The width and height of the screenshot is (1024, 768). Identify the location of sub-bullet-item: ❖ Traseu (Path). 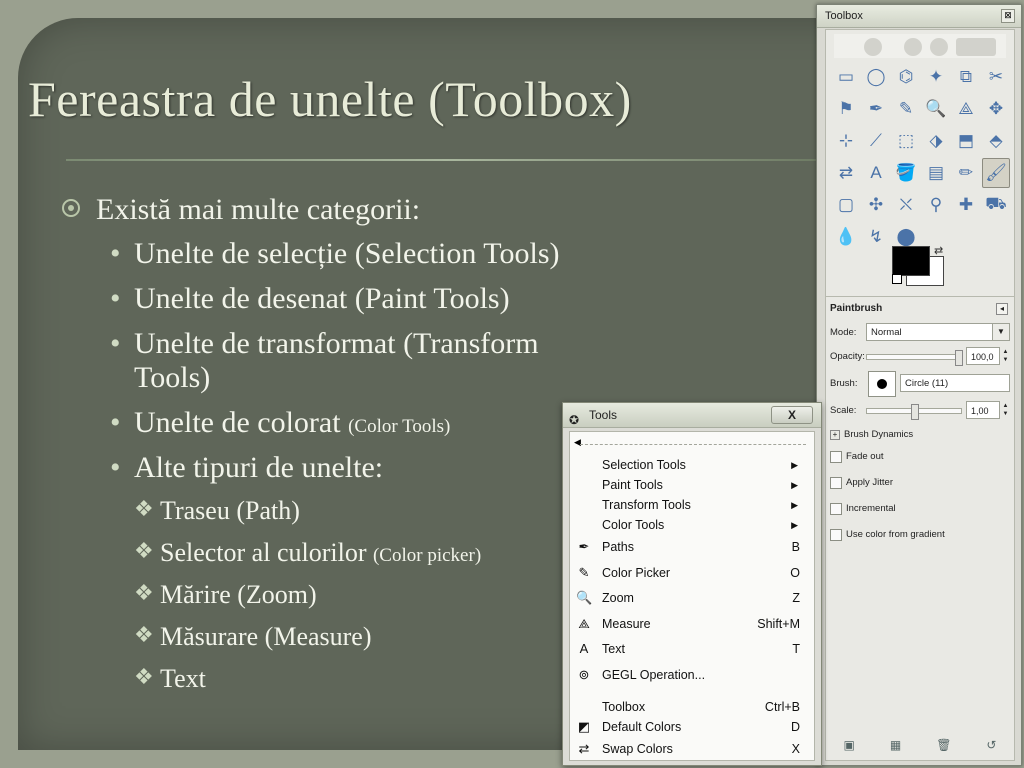
(322, 511).